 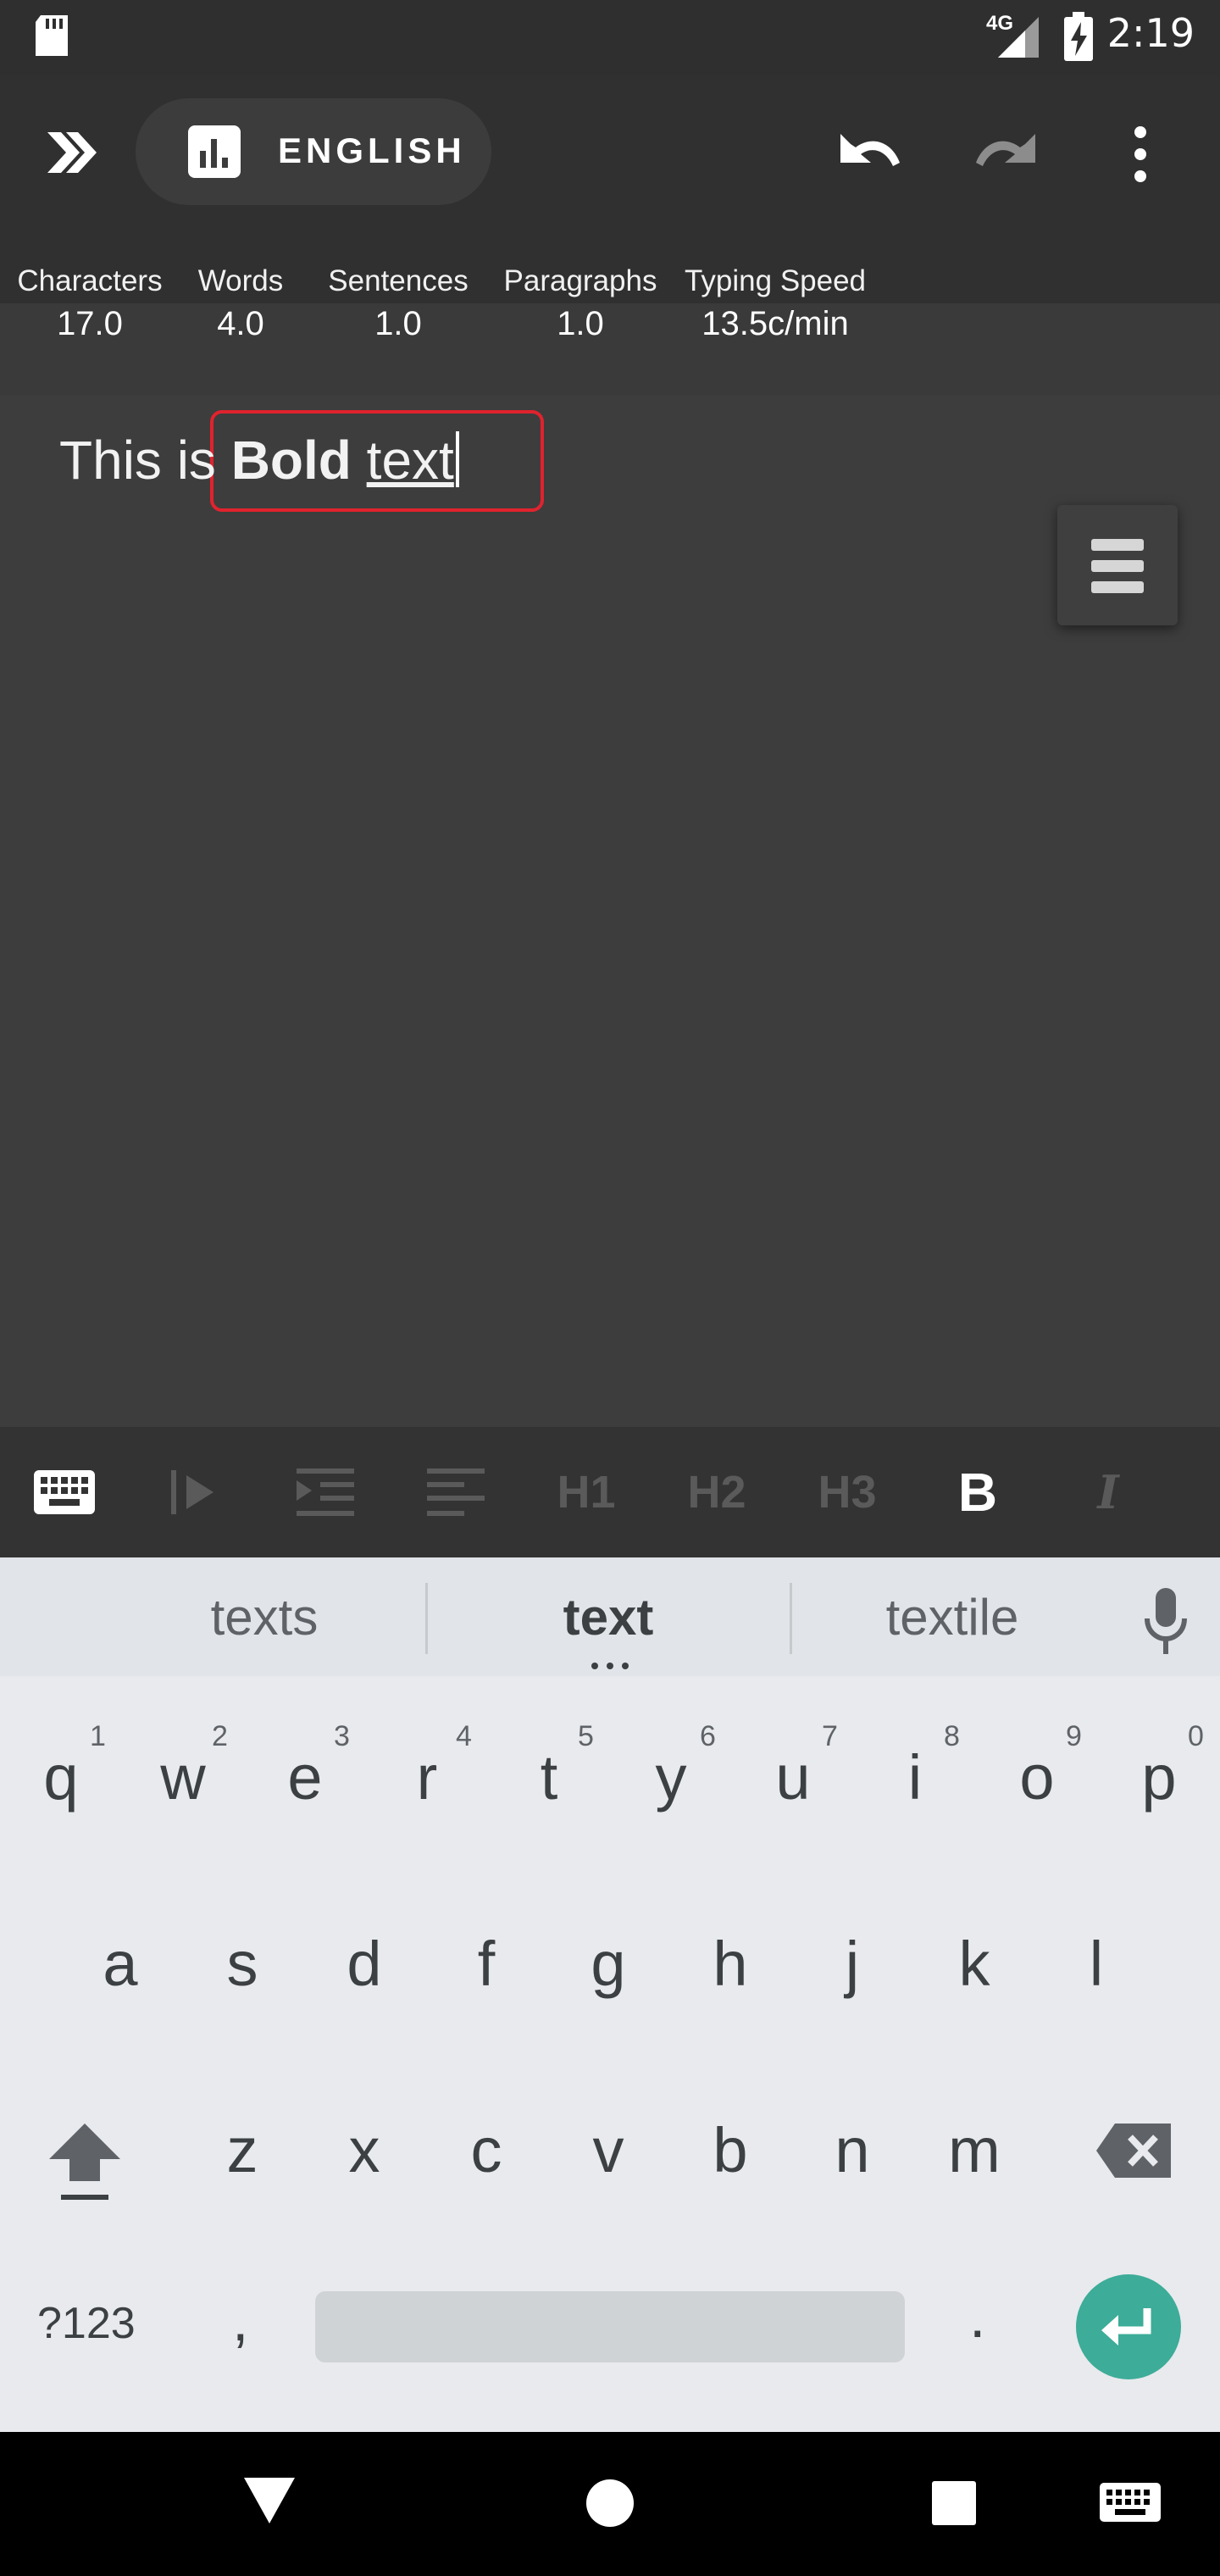 I want to click on indent-button, so click(x=325, y=1492).